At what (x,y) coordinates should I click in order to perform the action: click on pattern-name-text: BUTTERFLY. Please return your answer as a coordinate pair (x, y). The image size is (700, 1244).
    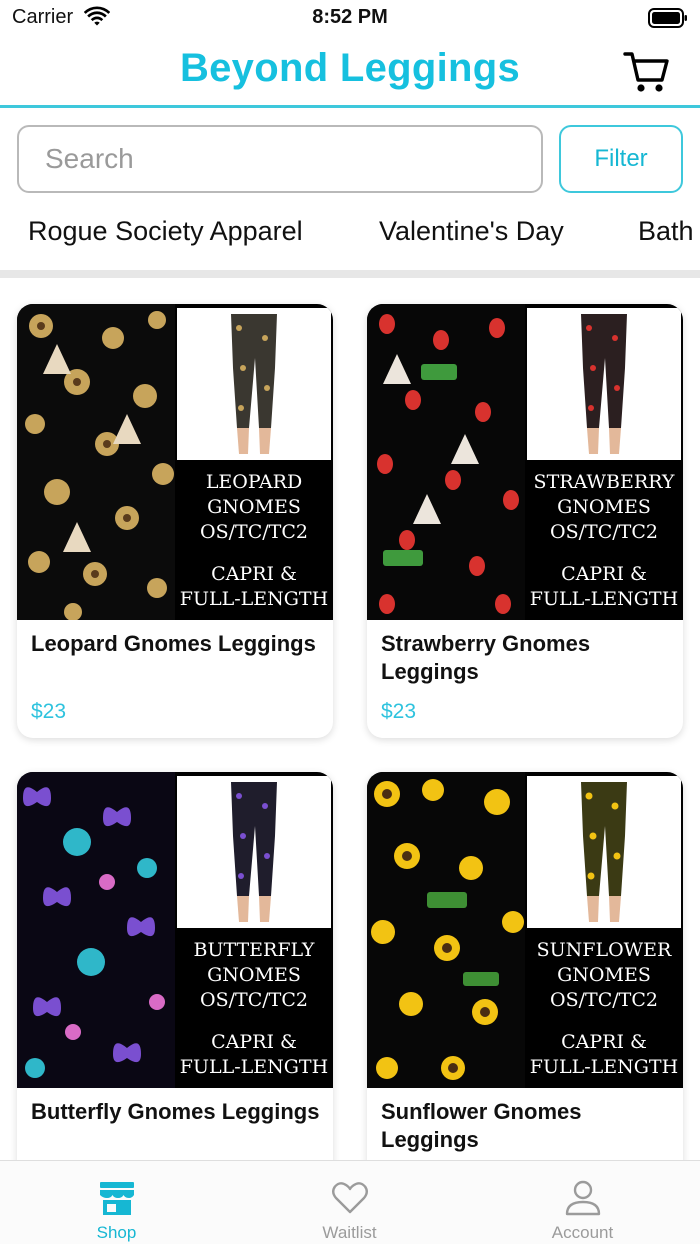
    Looking at the image, I should click on (254, 950).